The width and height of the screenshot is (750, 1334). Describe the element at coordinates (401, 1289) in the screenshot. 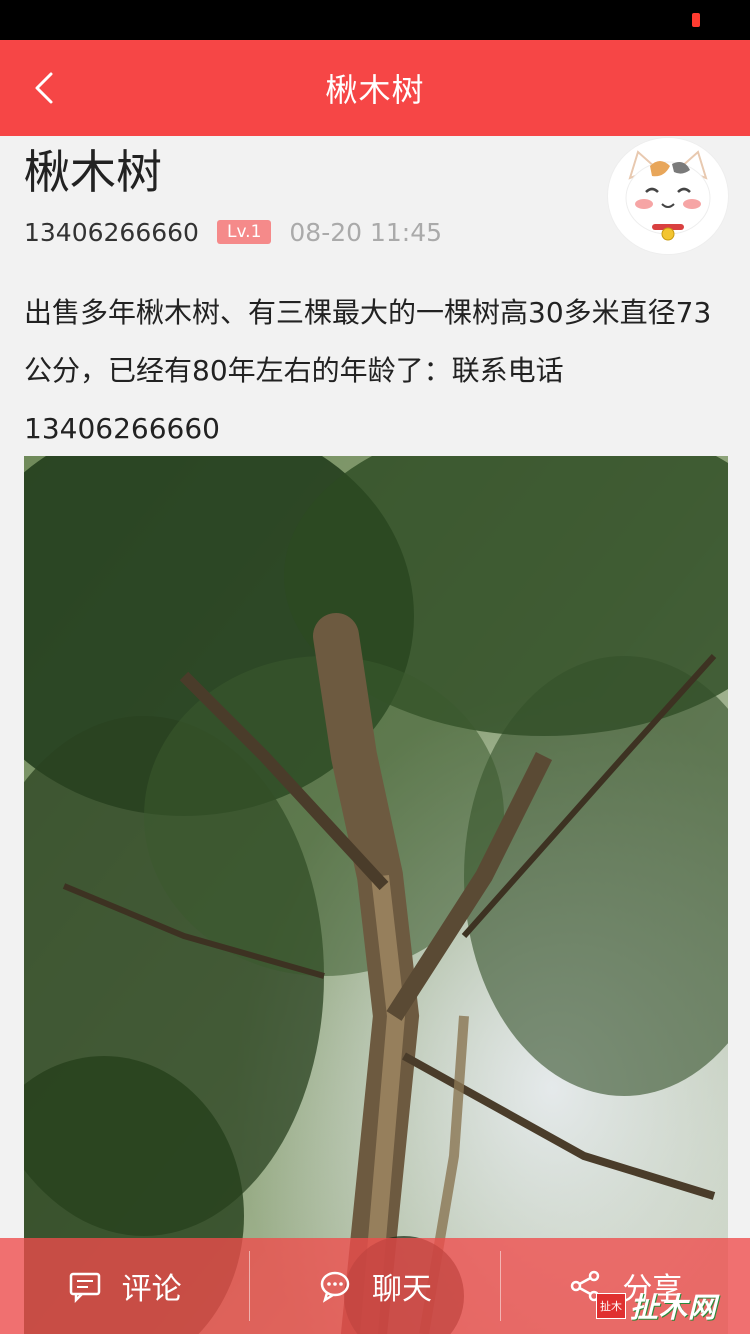

I see `chat-label: 聊天` at that location.